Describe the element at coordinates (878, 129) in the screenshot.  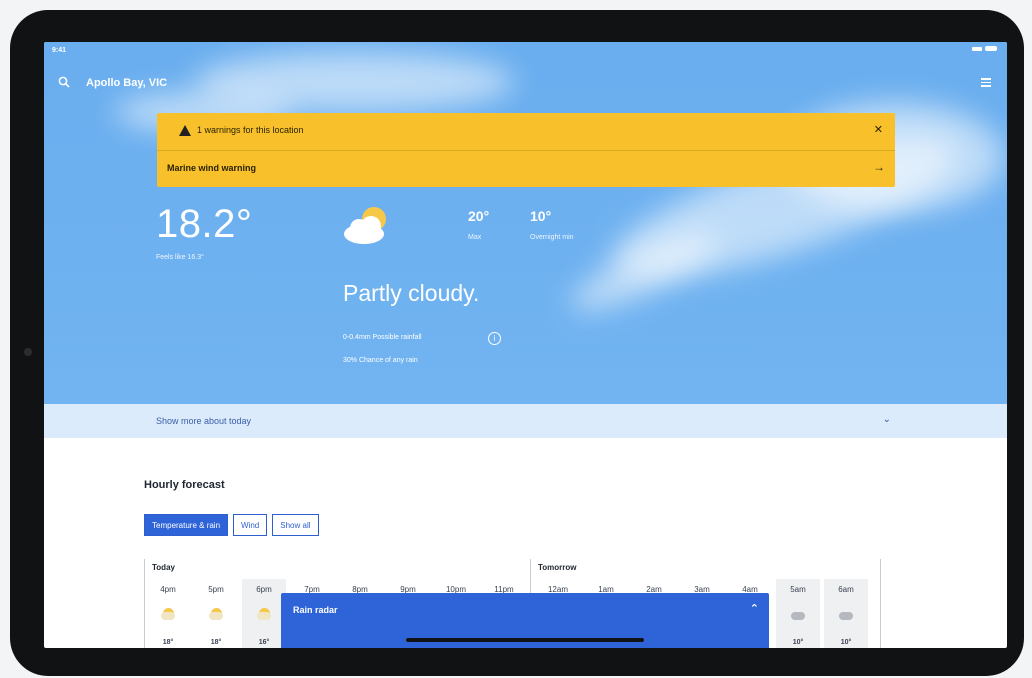
I see `close-icon: ✕` at that location.